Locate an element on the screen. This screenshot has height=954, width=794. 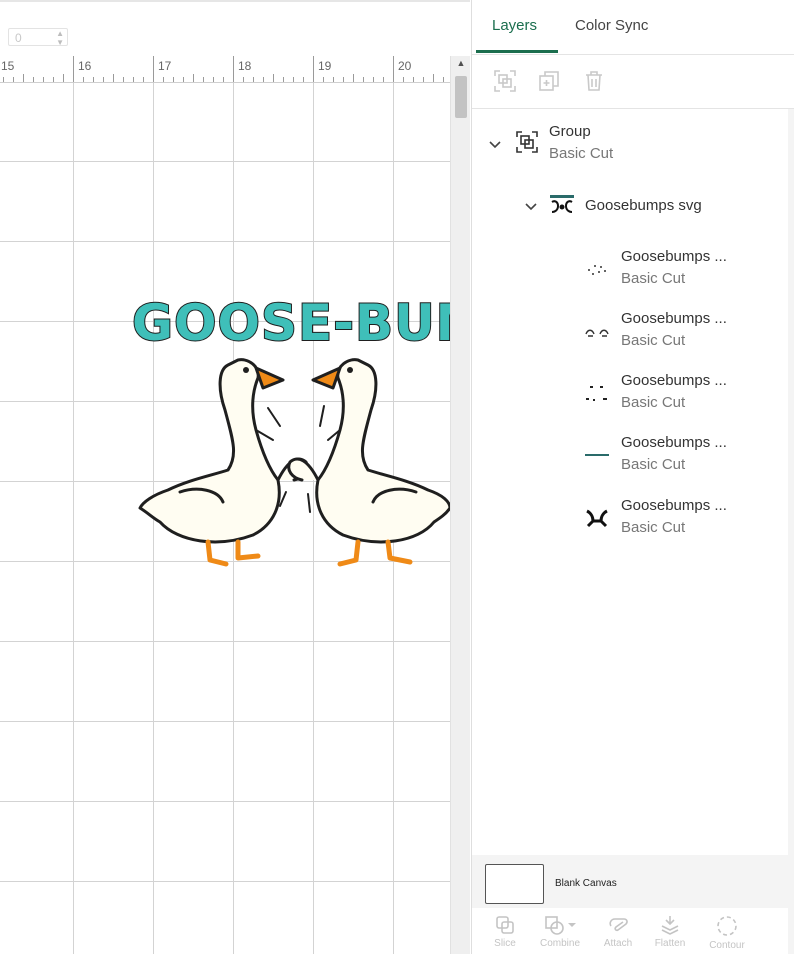
flatten-icon is located at coordinates (670, 925).